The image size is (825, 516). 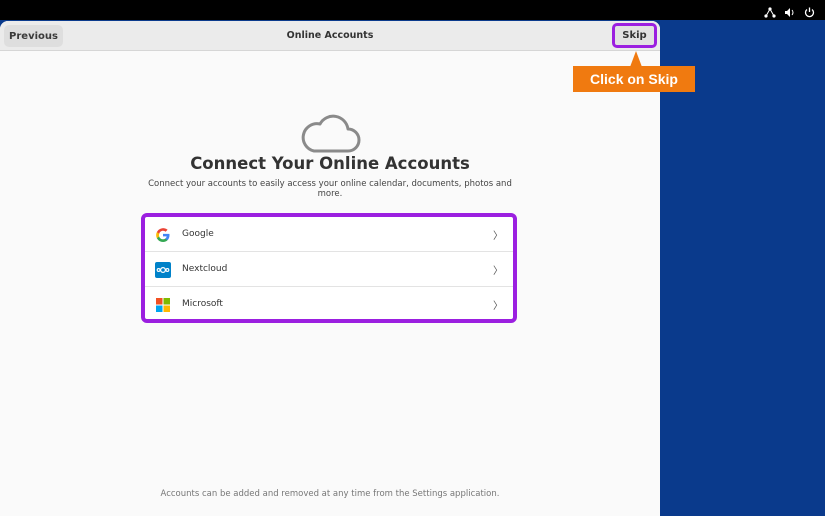 I want to click on account-label: Nextcloud, so click(x=205, y=269).